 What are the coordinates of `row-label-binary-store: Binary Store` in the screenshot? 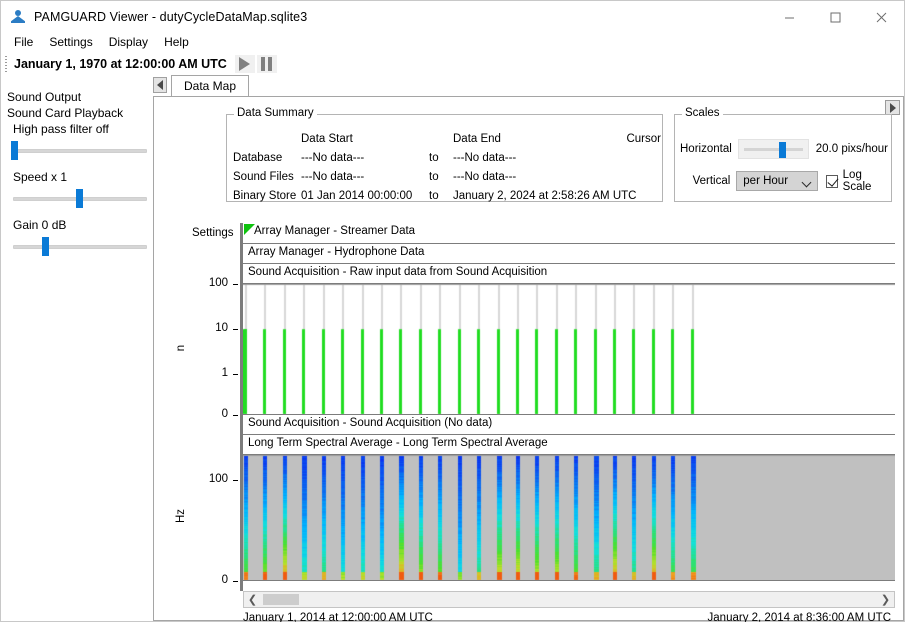 It's located at (265, 195).